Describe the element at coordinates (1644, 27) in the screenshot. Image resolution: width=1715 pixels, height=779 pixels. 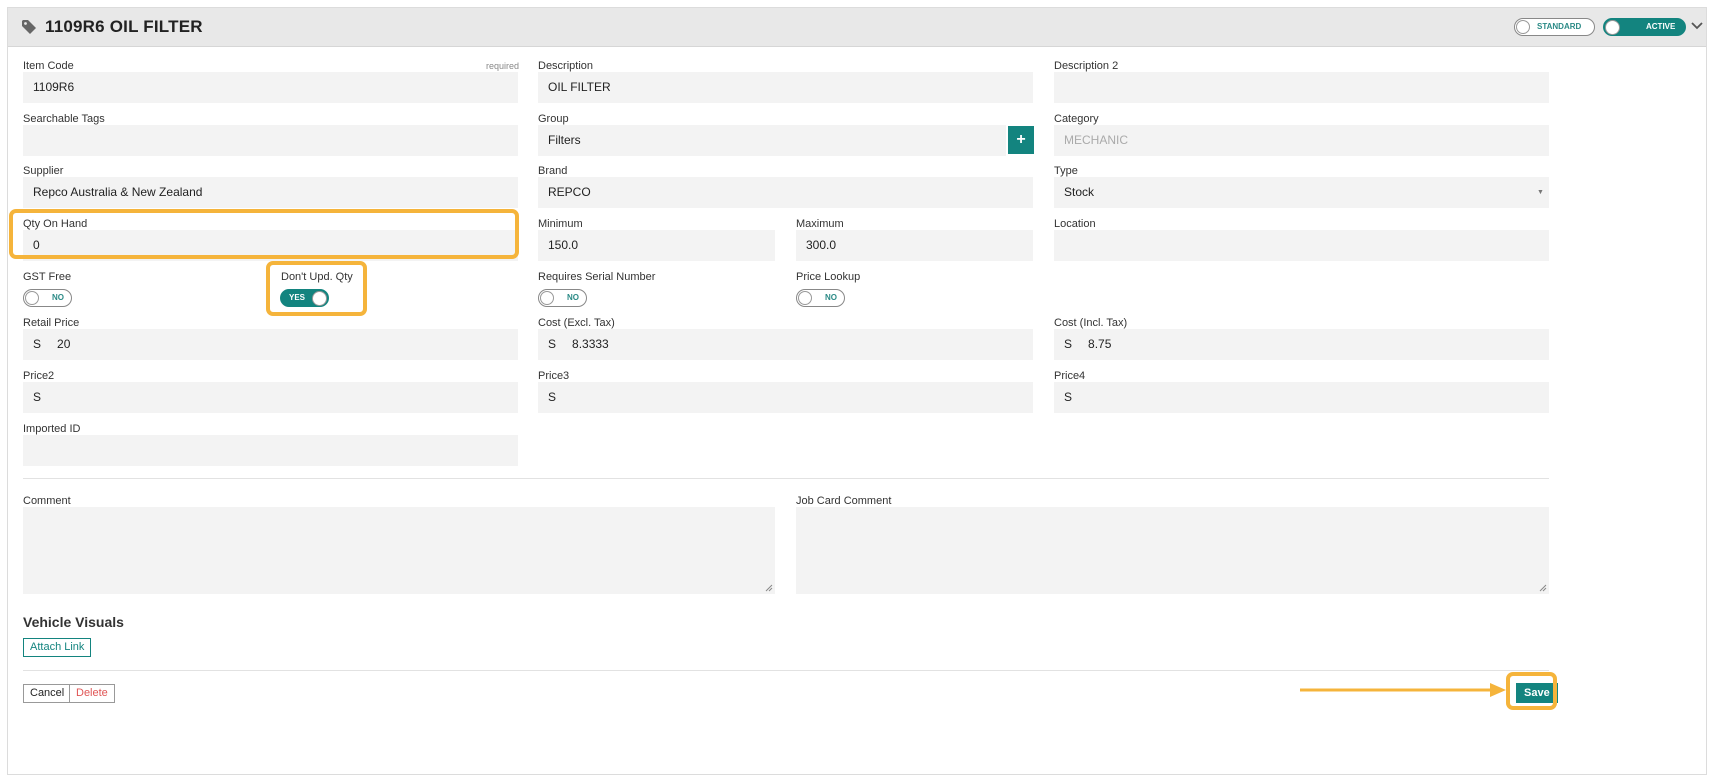
I see `active-toggle: ACTIVE` at that location.